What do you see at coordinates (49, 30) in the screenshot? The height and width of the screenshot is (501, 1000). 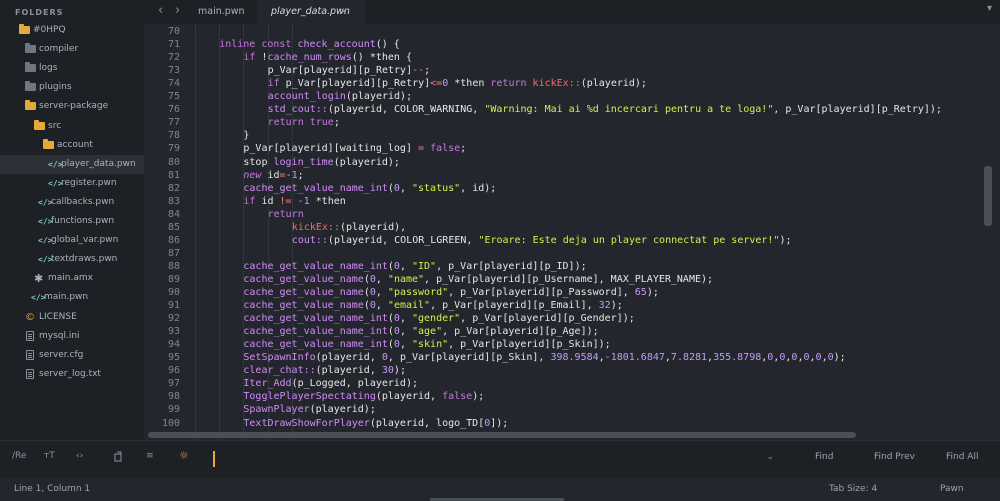 I see `sidebar-item-label: #0HPQ` at bounding box center [49, 30].